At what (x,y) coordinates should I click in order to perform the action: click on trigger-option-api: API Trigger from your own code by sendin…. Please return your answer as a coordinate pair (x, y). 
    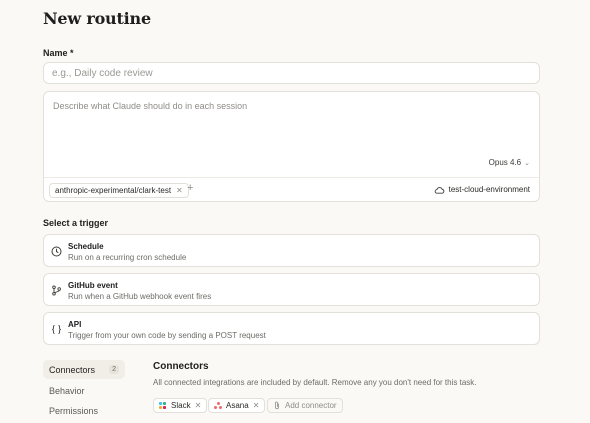
    Looking at the image, I should click on (291, 328).